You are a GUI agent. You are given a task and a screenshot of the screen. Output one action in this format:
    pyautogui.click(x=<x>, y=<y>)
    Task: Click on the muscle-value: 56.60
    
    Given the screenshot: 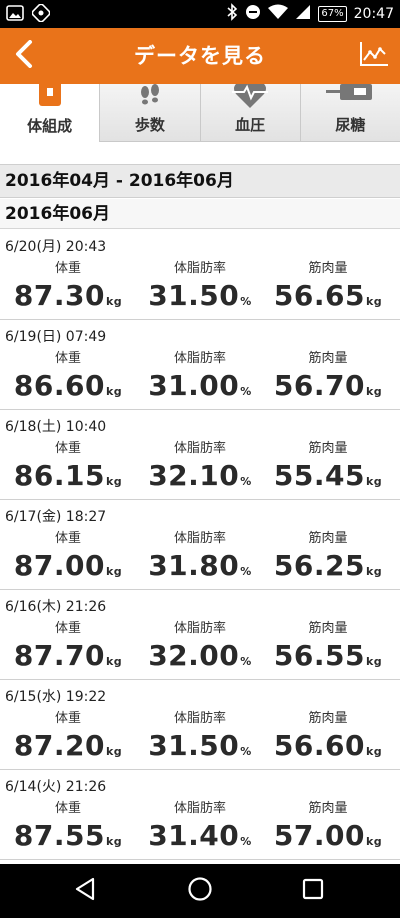 What is the action you would take?
    pyautogui.click(x=319, y=745)
    